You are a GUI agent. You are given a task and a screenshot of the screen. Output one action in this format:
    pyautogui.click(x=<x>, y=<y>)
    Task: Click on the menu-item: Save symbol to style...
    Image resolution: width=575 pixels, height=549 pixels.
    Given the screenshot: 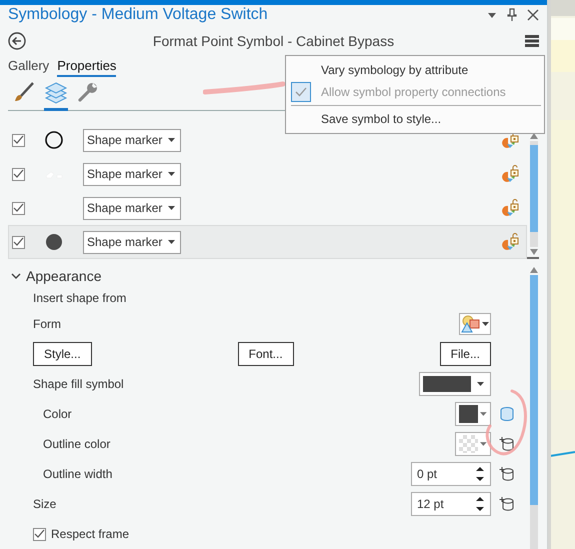 What is the action you would take?
    pyautogui.click(x=415, y=119)
    